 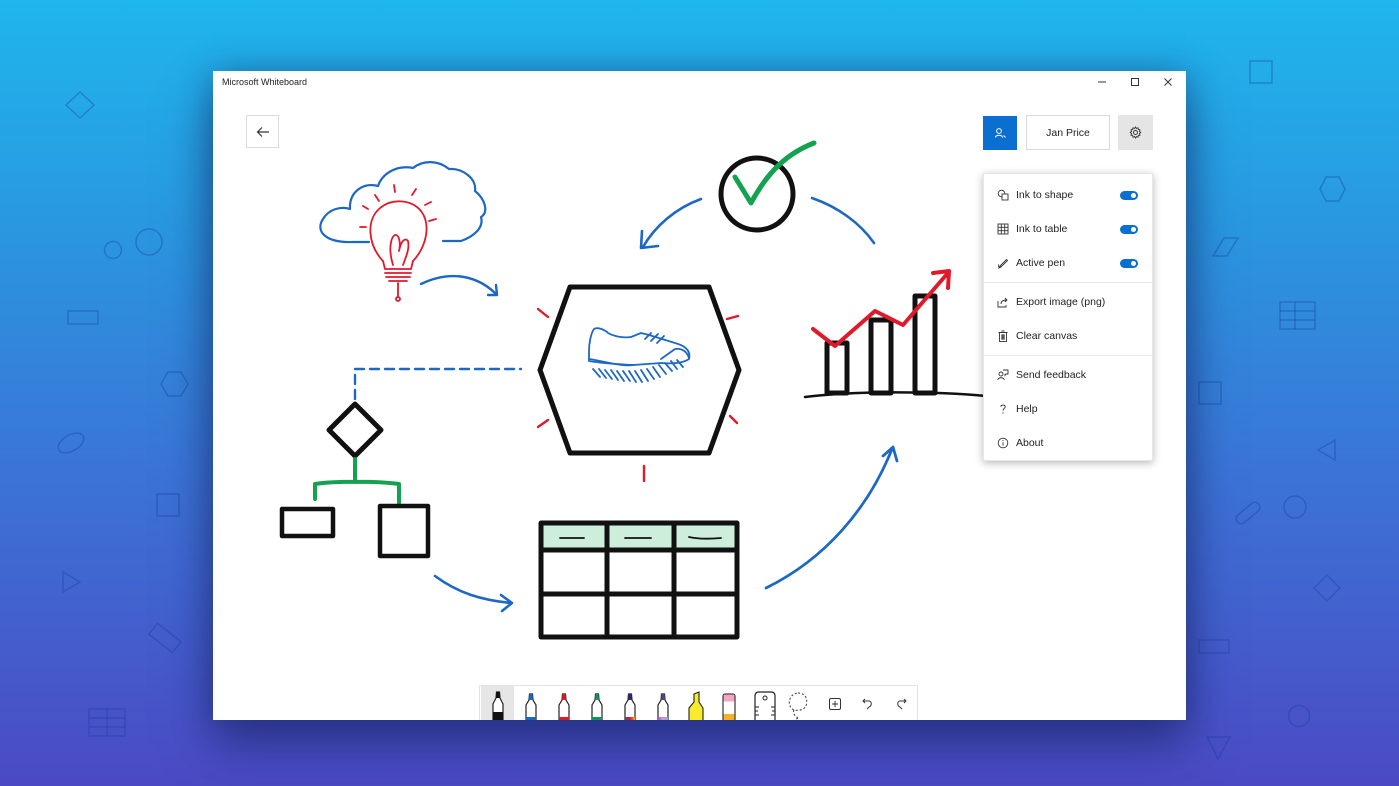 I want to click on bg-parallelogram, so click(x=1225, y=247).